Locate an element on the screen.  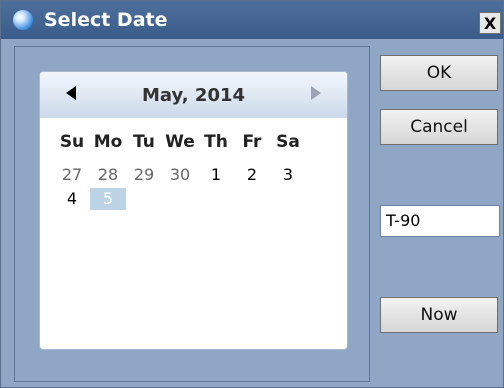
day-cell: 27 is located at coordinates (72, 174).